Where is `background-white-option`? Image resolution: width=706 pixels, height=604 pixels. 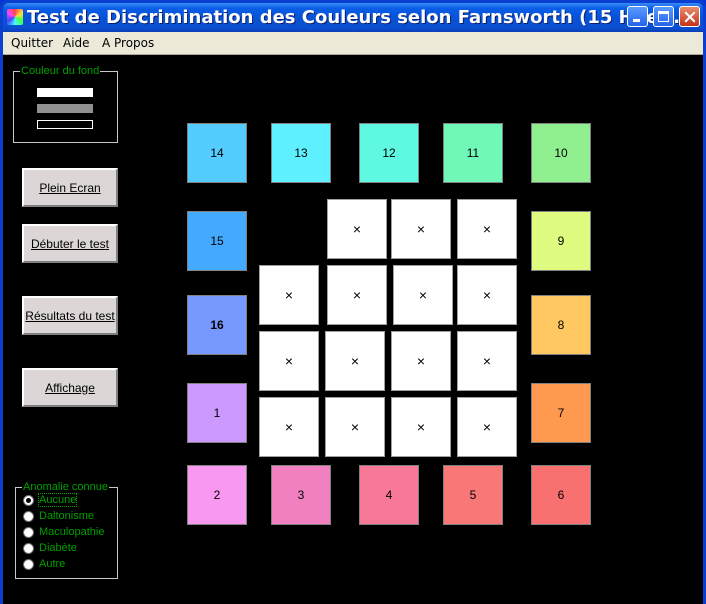
background-white-option is located at coordinates (65, 92).